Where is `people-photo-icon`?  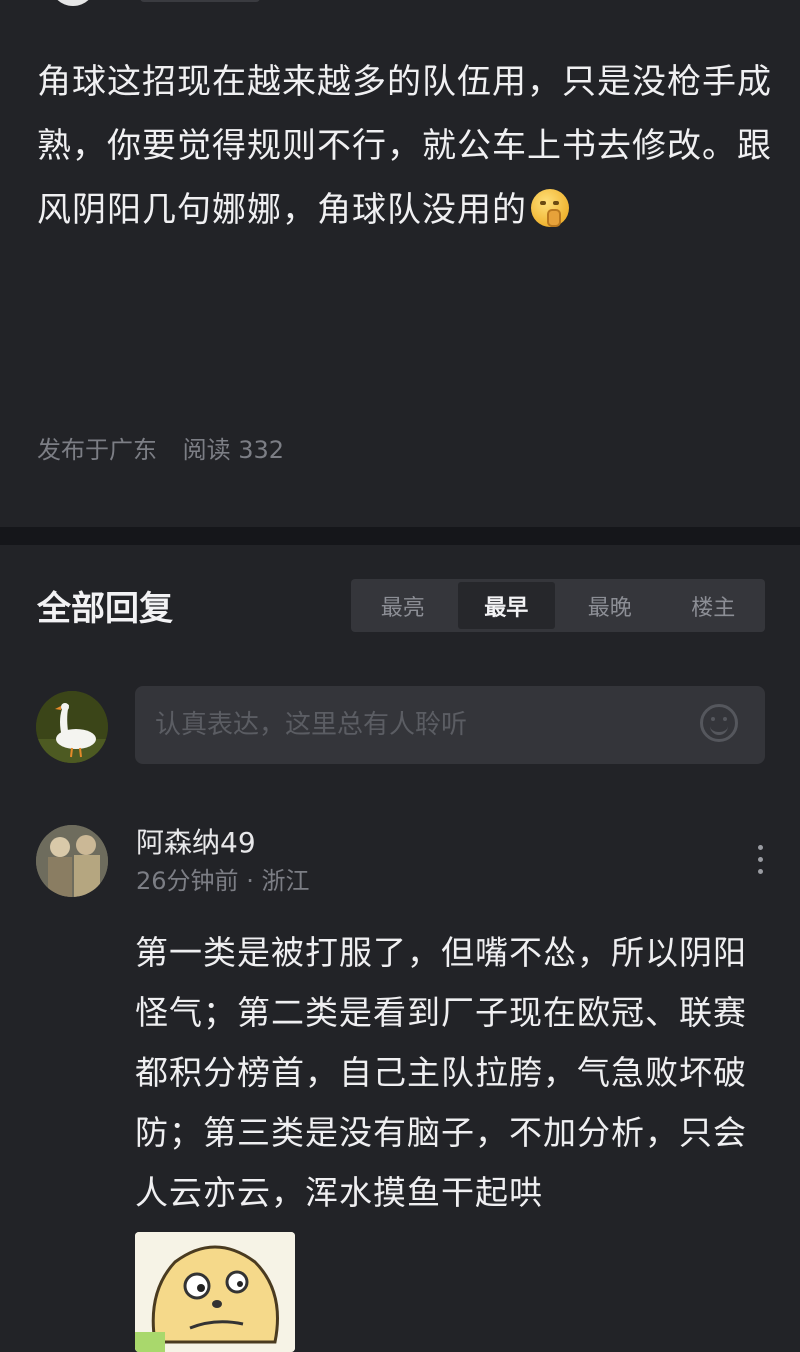 people-photo-icon is located at coordinates (72, 861).